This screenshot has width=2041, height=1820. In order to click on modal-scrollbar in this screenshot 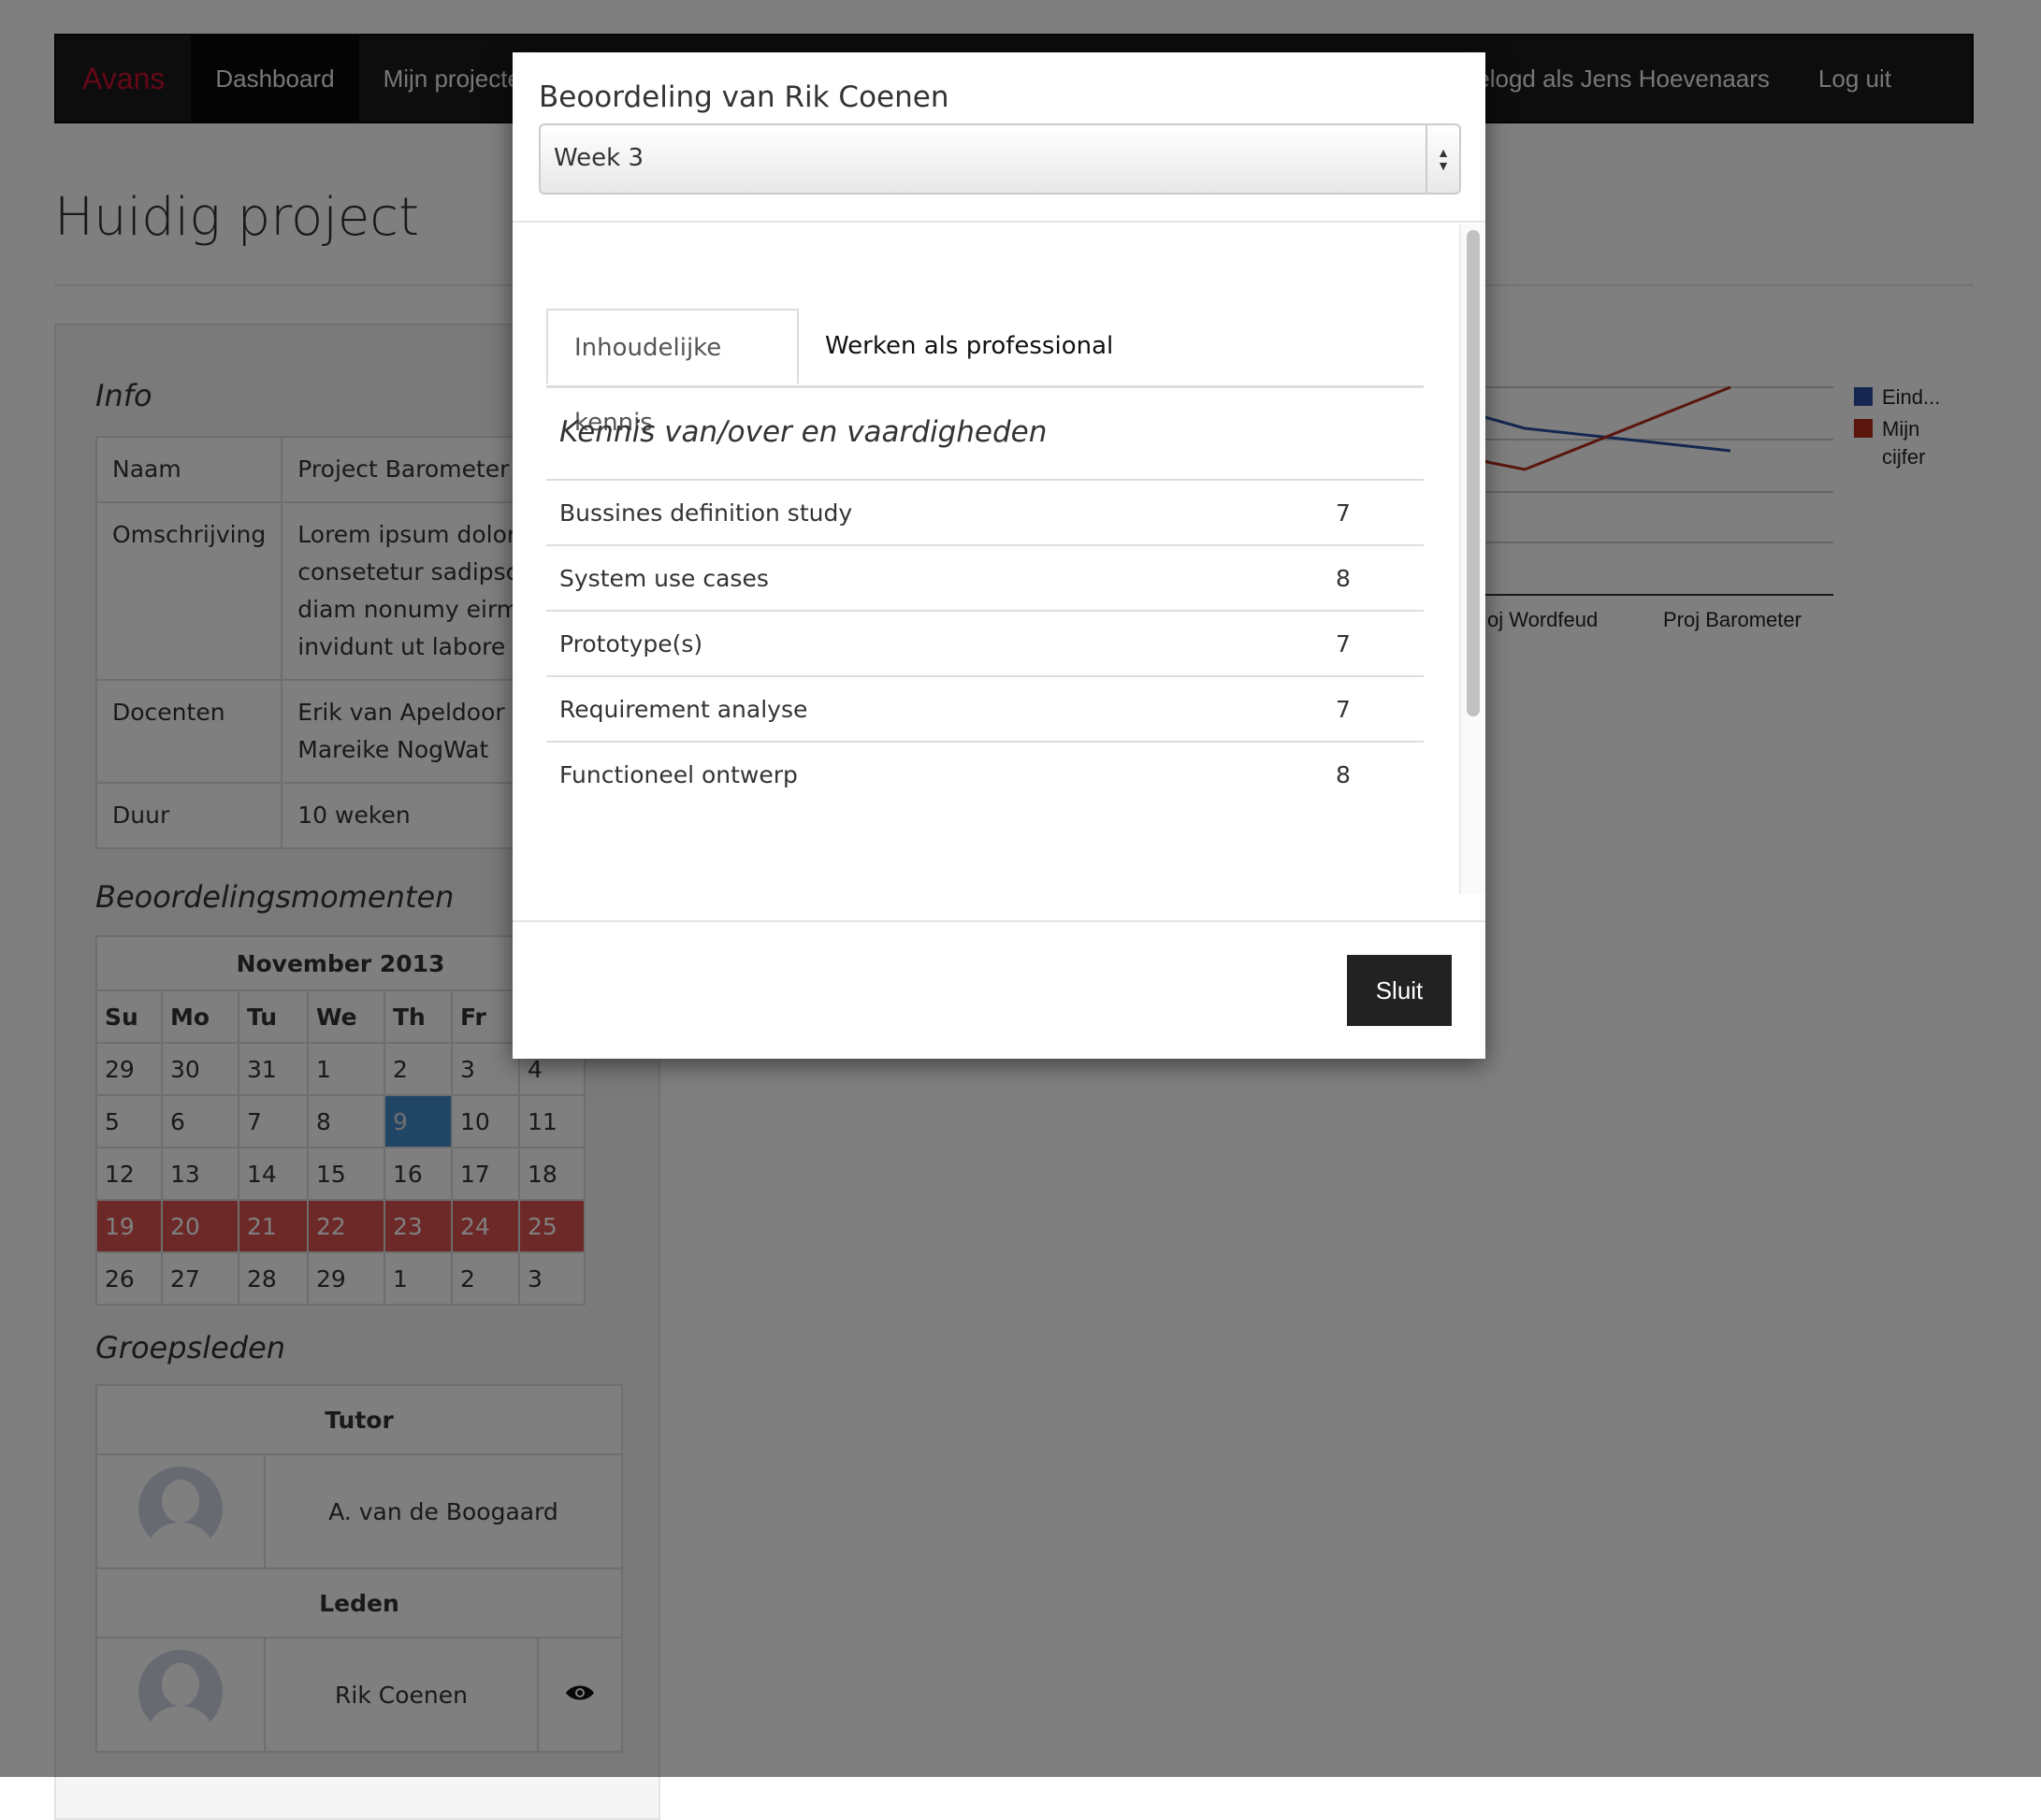, I will do `click(1472, 559)`.